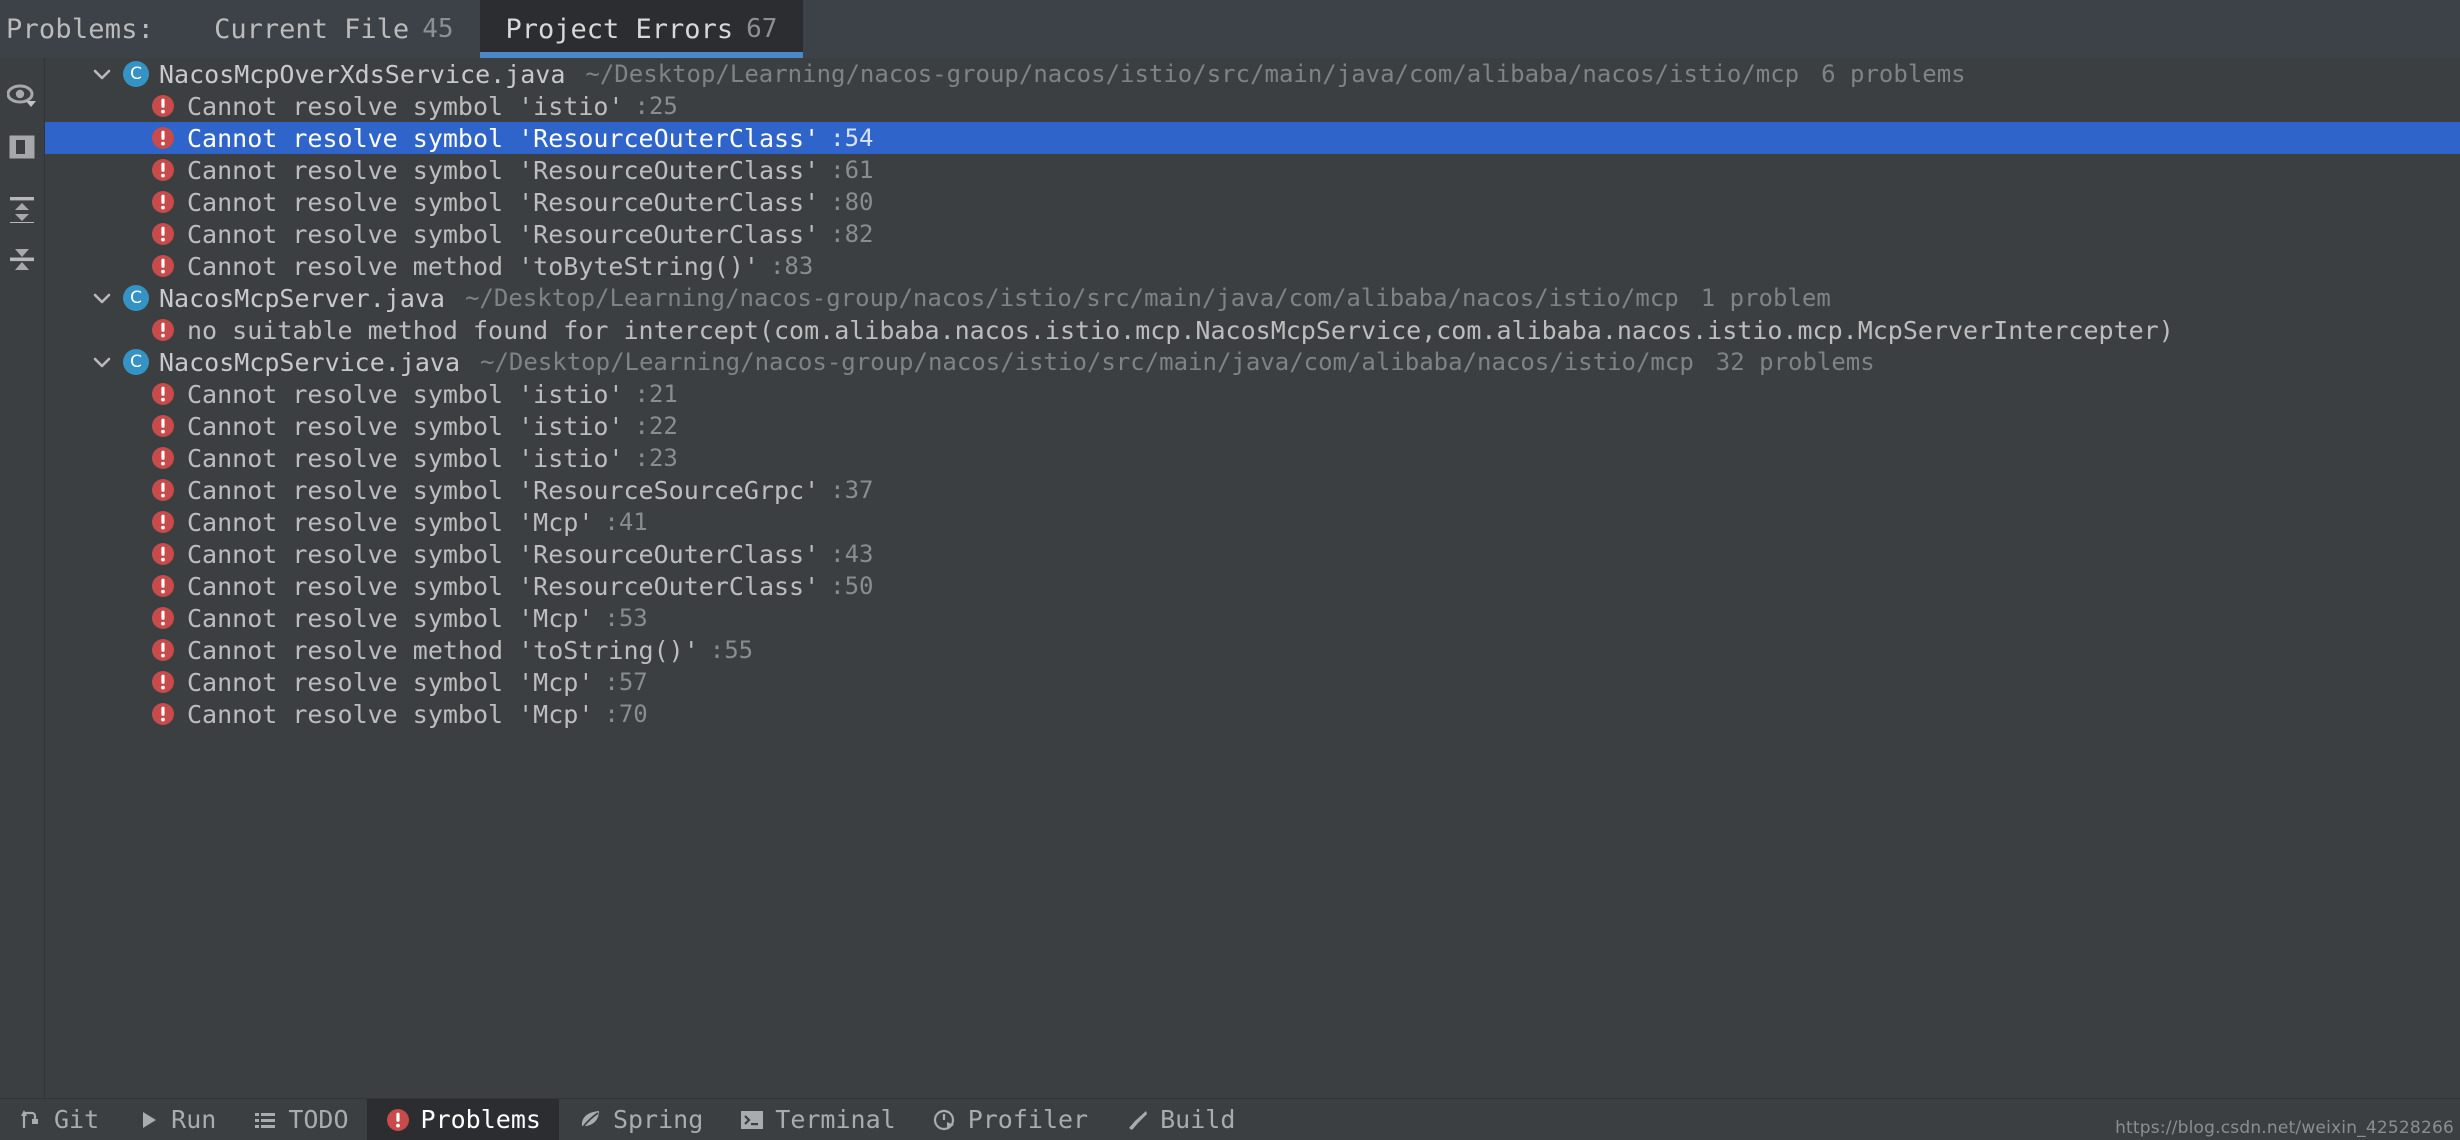 The width and height of the screenshot is (2460, 1140). What do you see at coordinates (22, 97) in the screenshot?
I see `preview-eye-icon` at bounding box center [22, 97].